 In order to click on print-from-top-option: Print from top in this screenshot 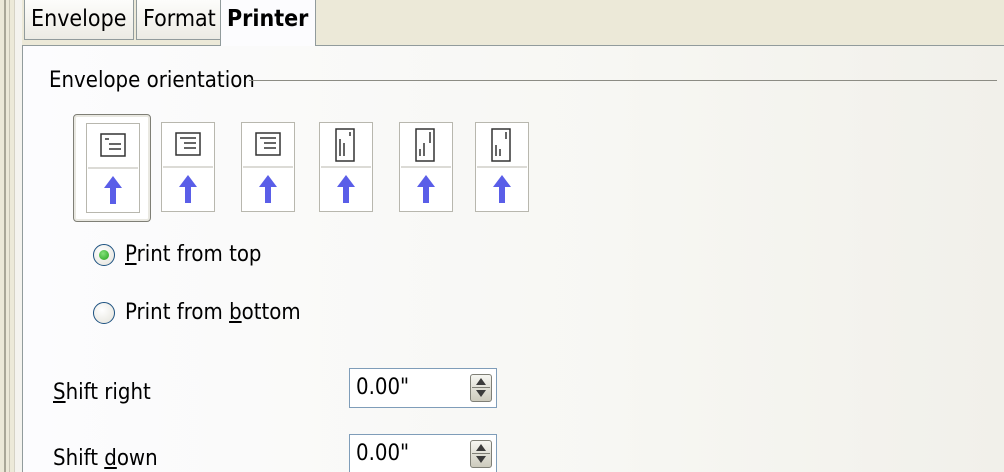, I will do `click(177, 254)`.